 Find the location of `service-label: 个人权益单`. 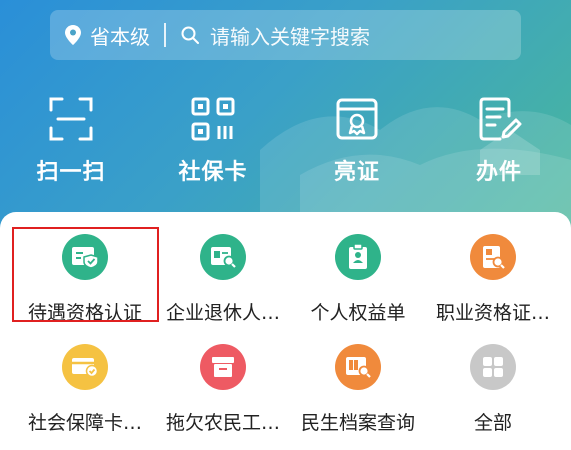

service-label: 个人权益单 is located at coordinates (358, 313).